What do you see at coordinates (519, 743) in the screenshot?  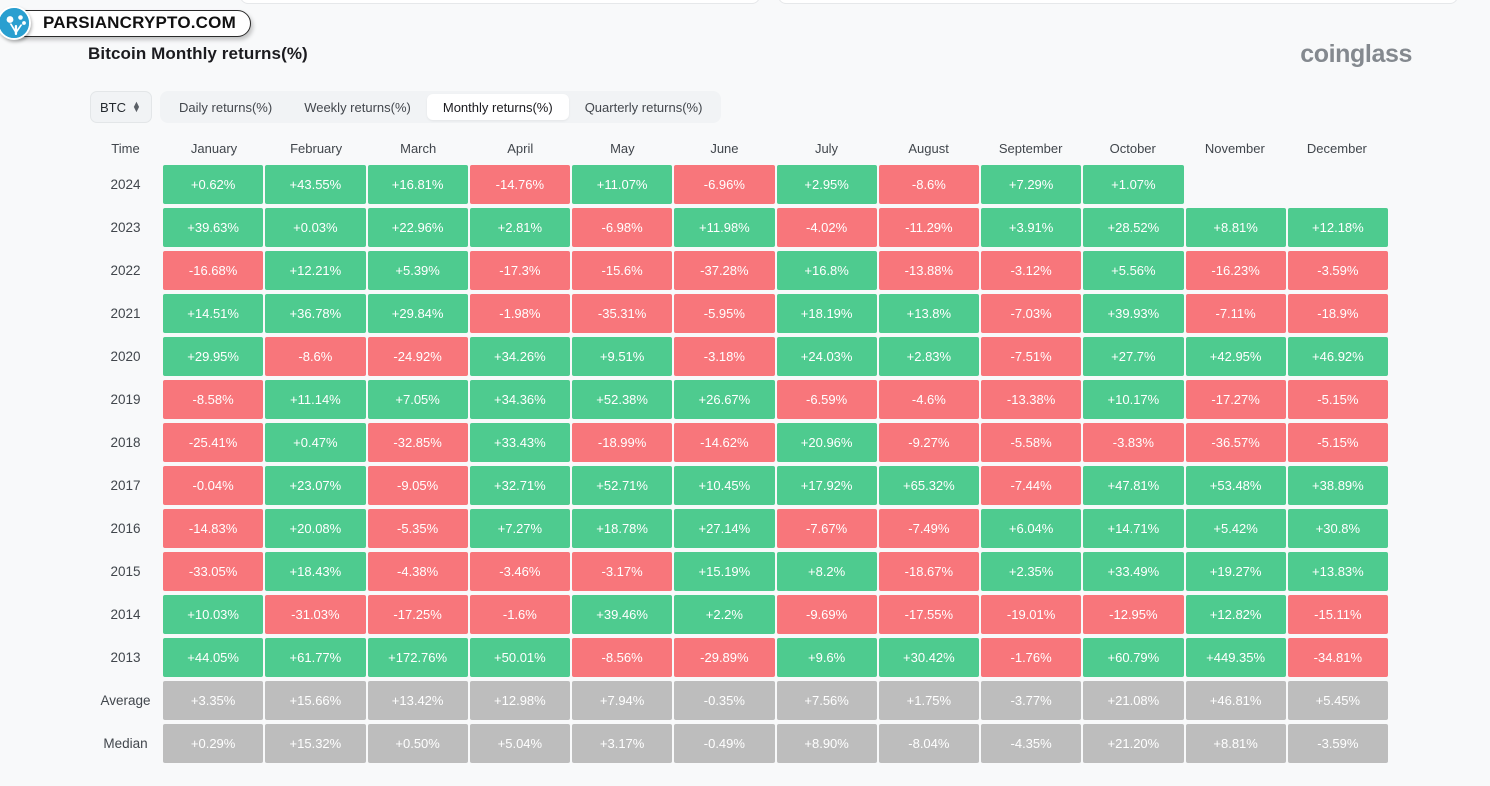 I see `return-cell: +5.04%` at bounding box center [519, 743].